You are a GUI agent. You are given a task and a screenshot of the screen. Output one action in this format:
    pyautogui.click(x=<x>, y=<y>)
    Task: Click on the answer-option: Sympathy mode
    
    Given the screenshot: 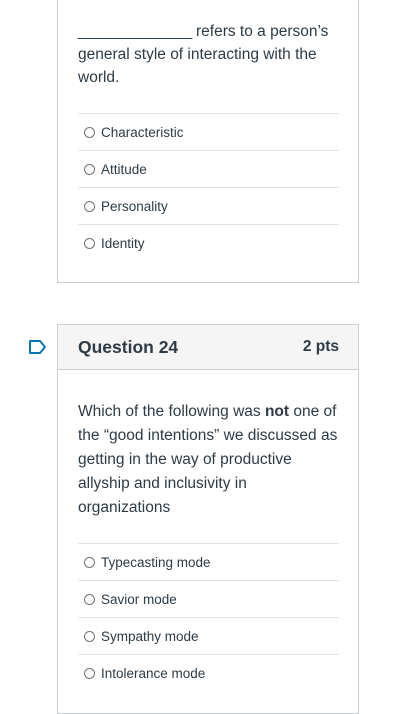 What is the action you would take?
    pyautogui.click(x=208, y=635)
    